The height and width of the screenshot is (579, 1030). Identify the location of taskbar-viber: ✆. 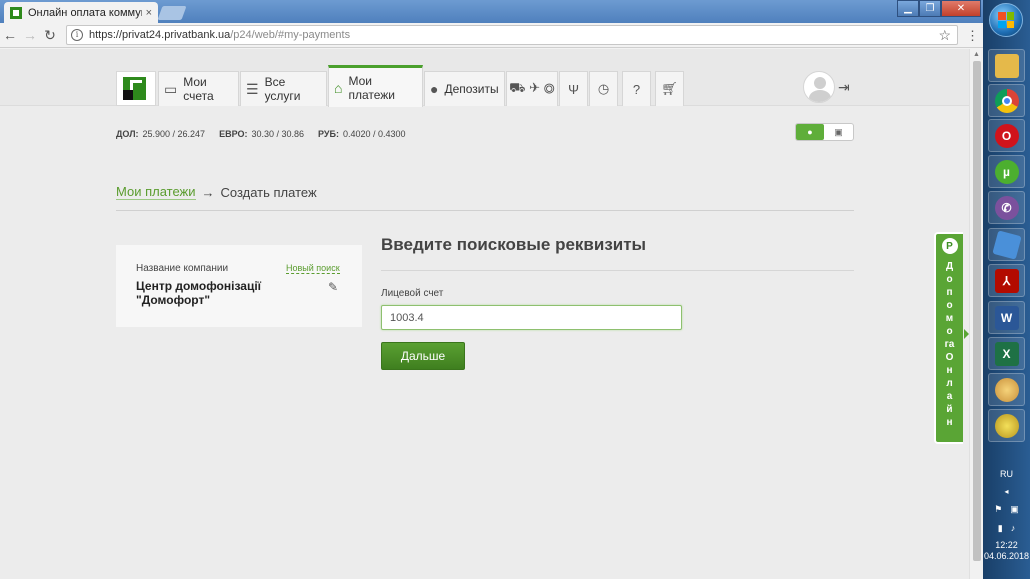
(1006, 207).